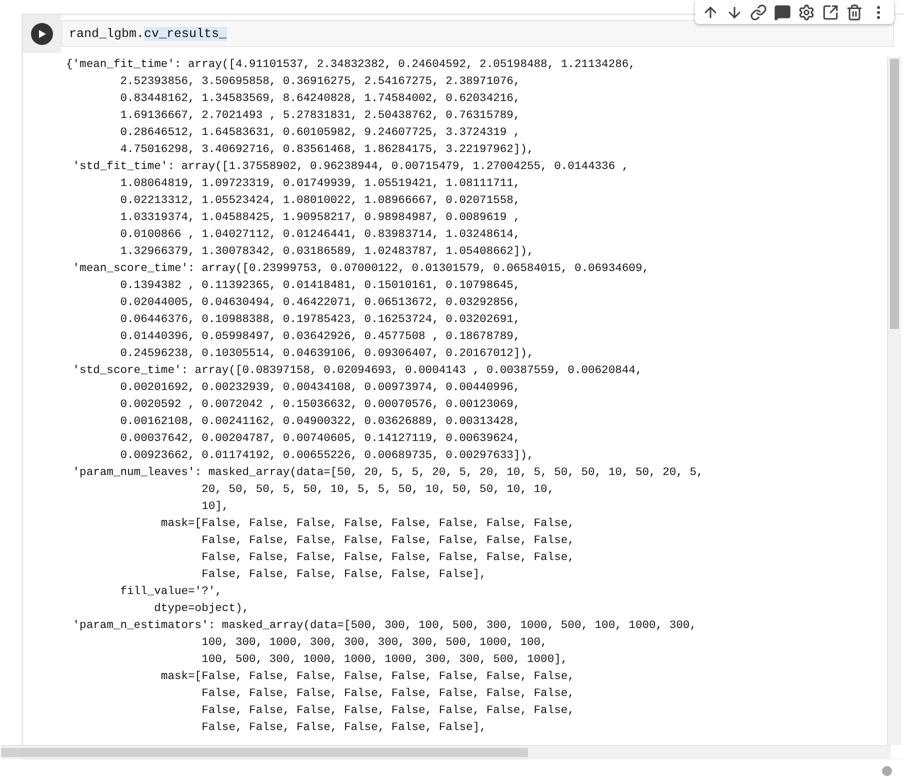 This screenshot has width=904, height=777. I want to click on output-line: 'std_fit_time': array([1.37558902, 0.96238944, 0.00715479, 1.27004255, 0.0144336 ,, so click(350, 167).